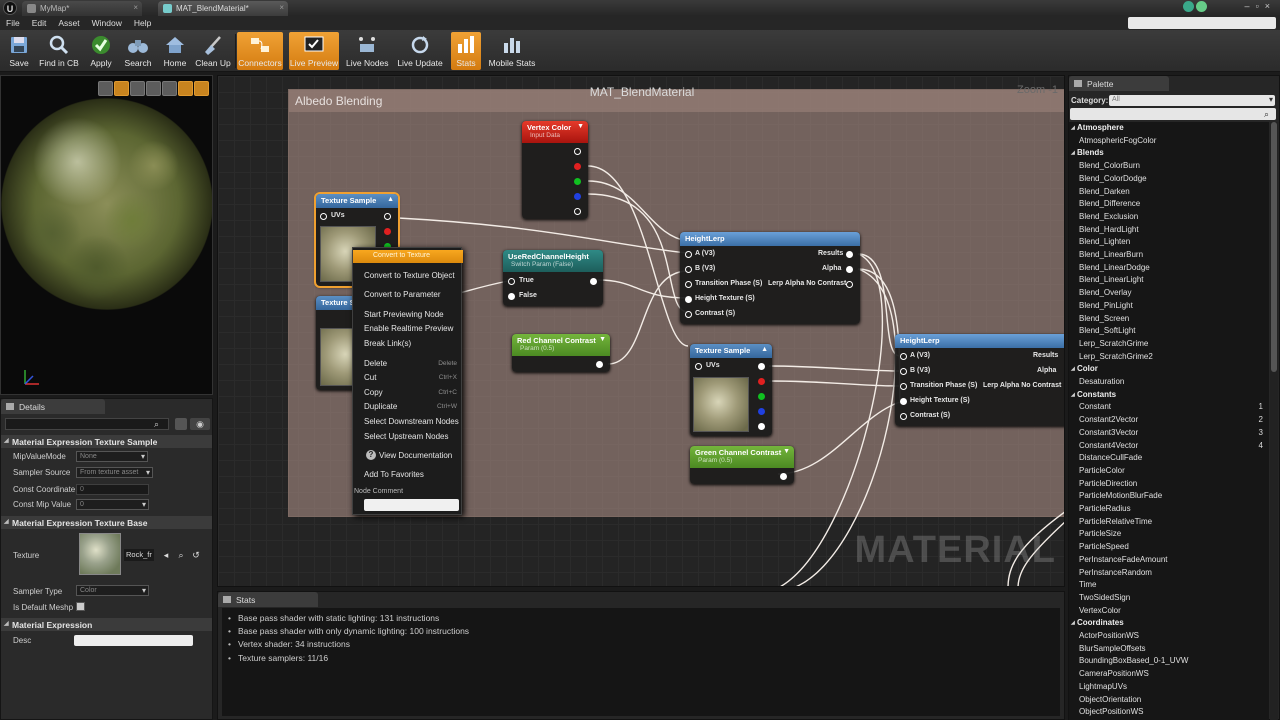 This screenshot has height=720, width=1280. Describe the element at coordinates (1169, 408) in the screenshot. I see `palette-item: Constant 1` at that location.